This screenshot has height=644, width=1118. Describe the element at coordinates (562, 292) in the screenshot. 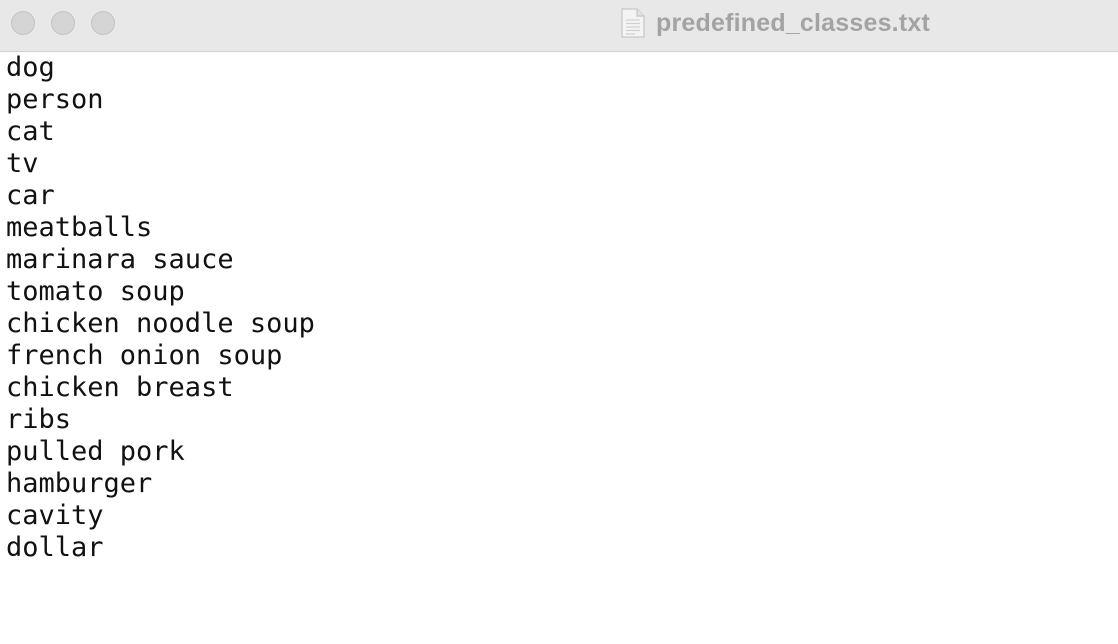

I see `text-line: tomato soup` at that location.